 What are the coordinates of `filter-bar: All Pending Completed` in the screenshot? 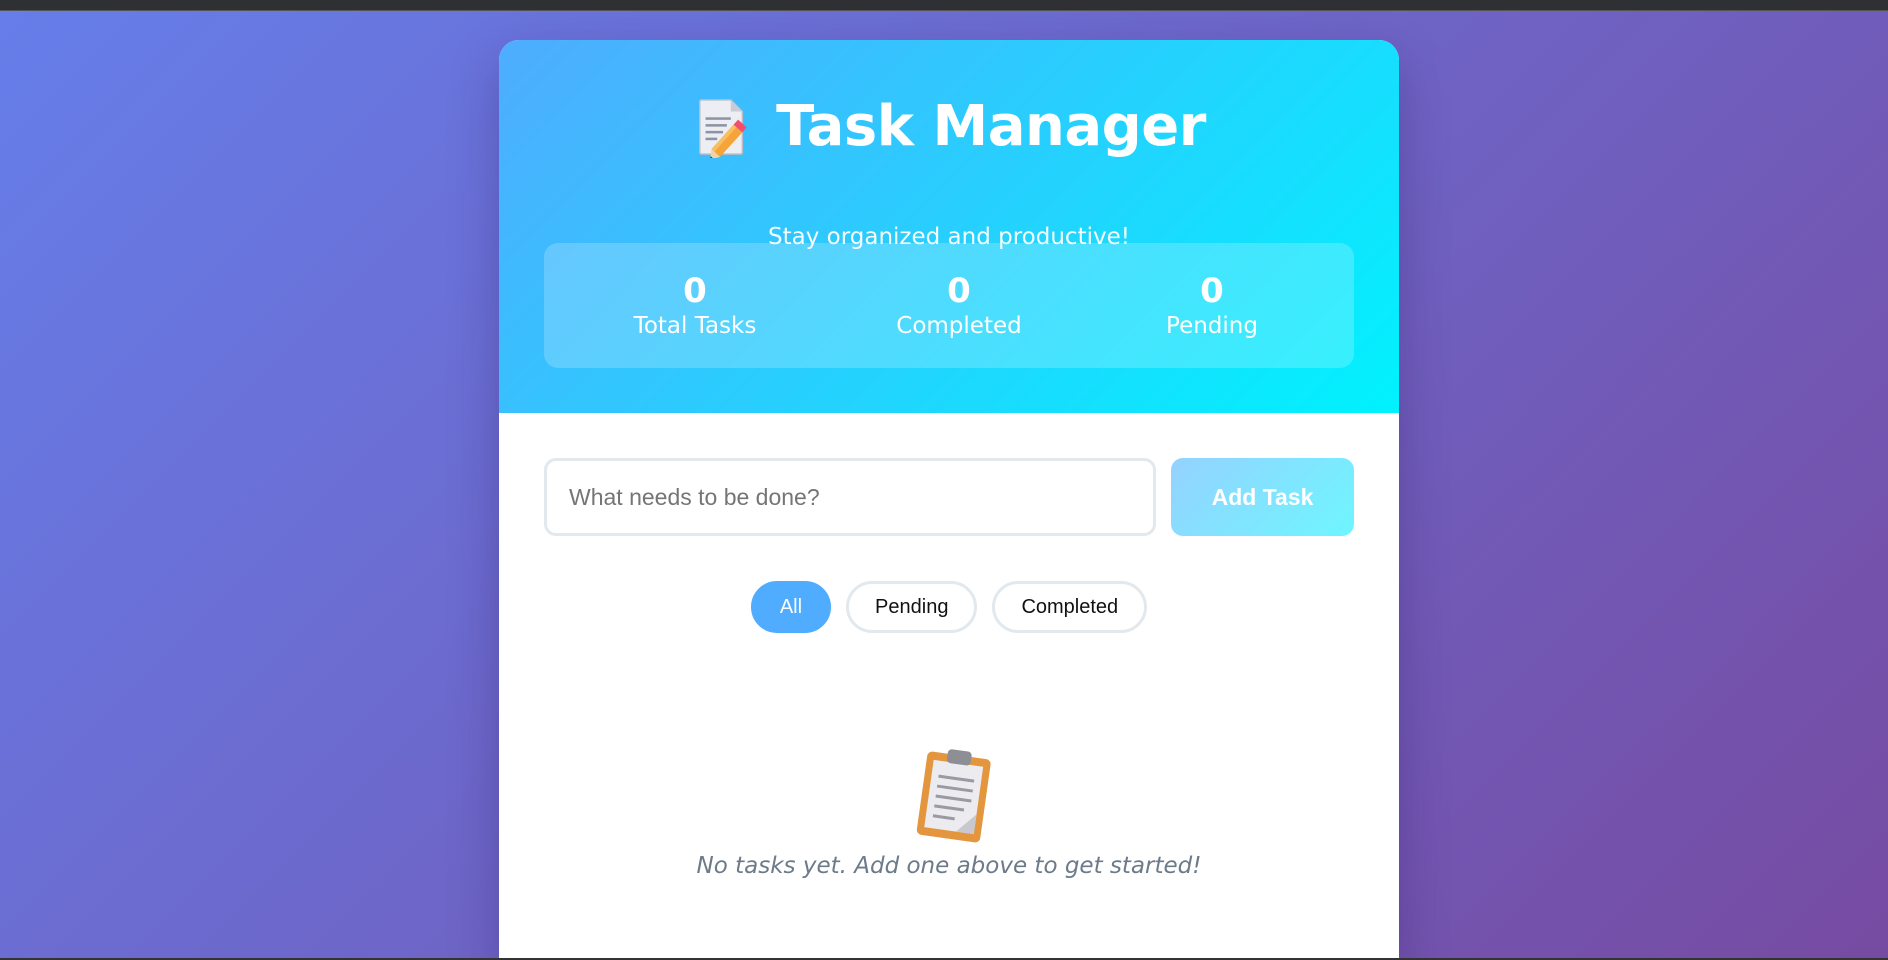 It's located at (949, 607).